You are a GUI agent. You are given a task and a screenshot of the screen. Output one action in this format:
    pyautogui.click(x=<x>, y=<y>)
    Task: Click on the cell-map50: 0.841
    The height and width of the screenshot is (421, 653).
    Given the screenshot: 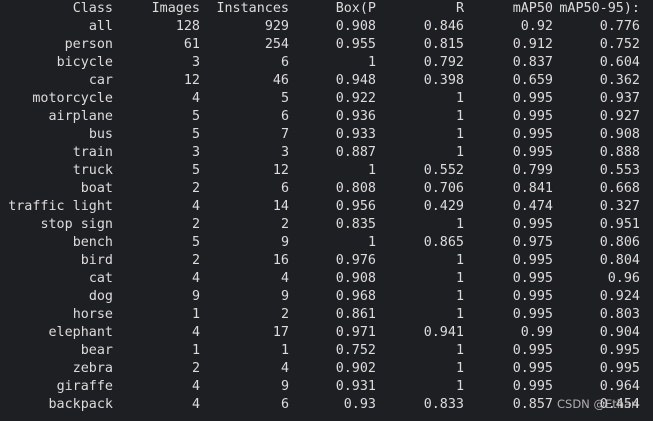 What is the action you would take?
    pyautogui.click(x=532, y=188)
    